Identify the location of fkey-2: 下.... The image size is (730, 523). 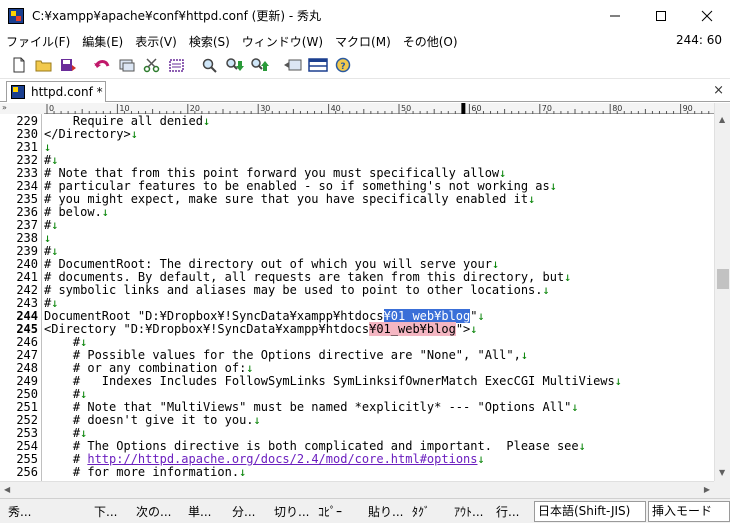
(105, 512).